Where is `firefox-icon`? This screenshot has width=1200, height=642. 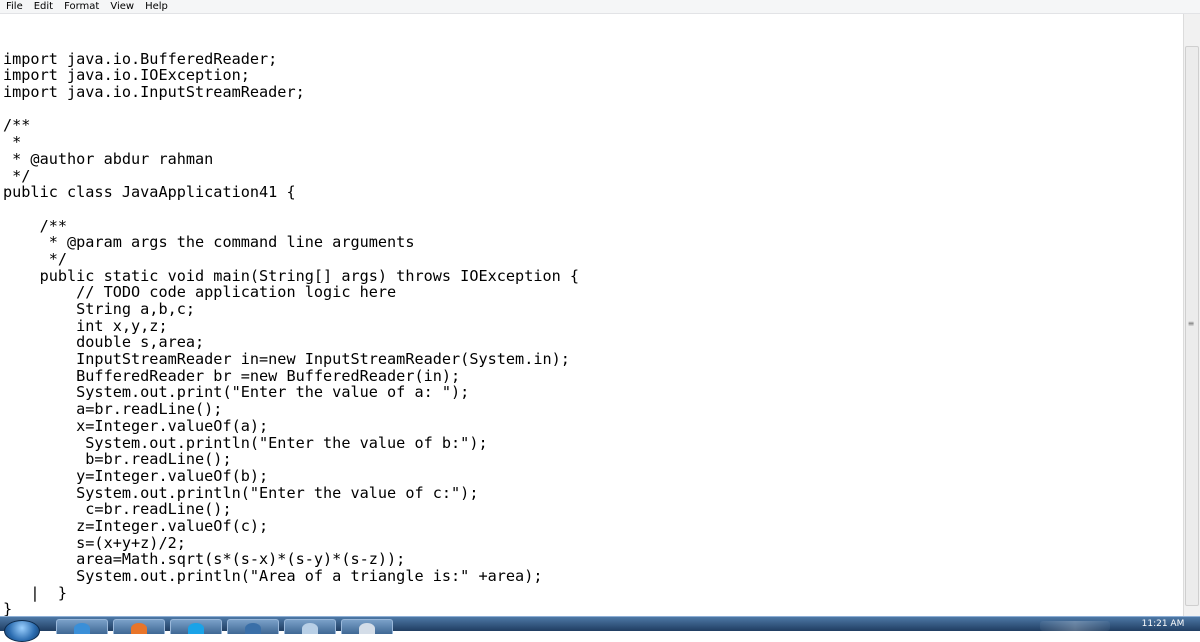 firefox-icon is located at coordinates (139, 628).